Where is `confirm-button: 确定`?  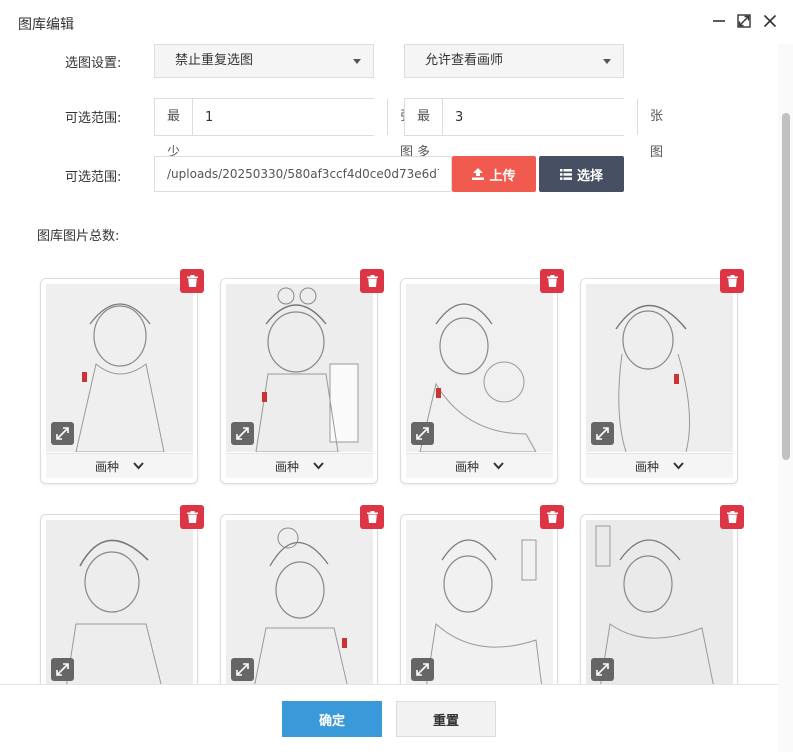
confirm-button: 确定 is located at coordinates (332, 719).